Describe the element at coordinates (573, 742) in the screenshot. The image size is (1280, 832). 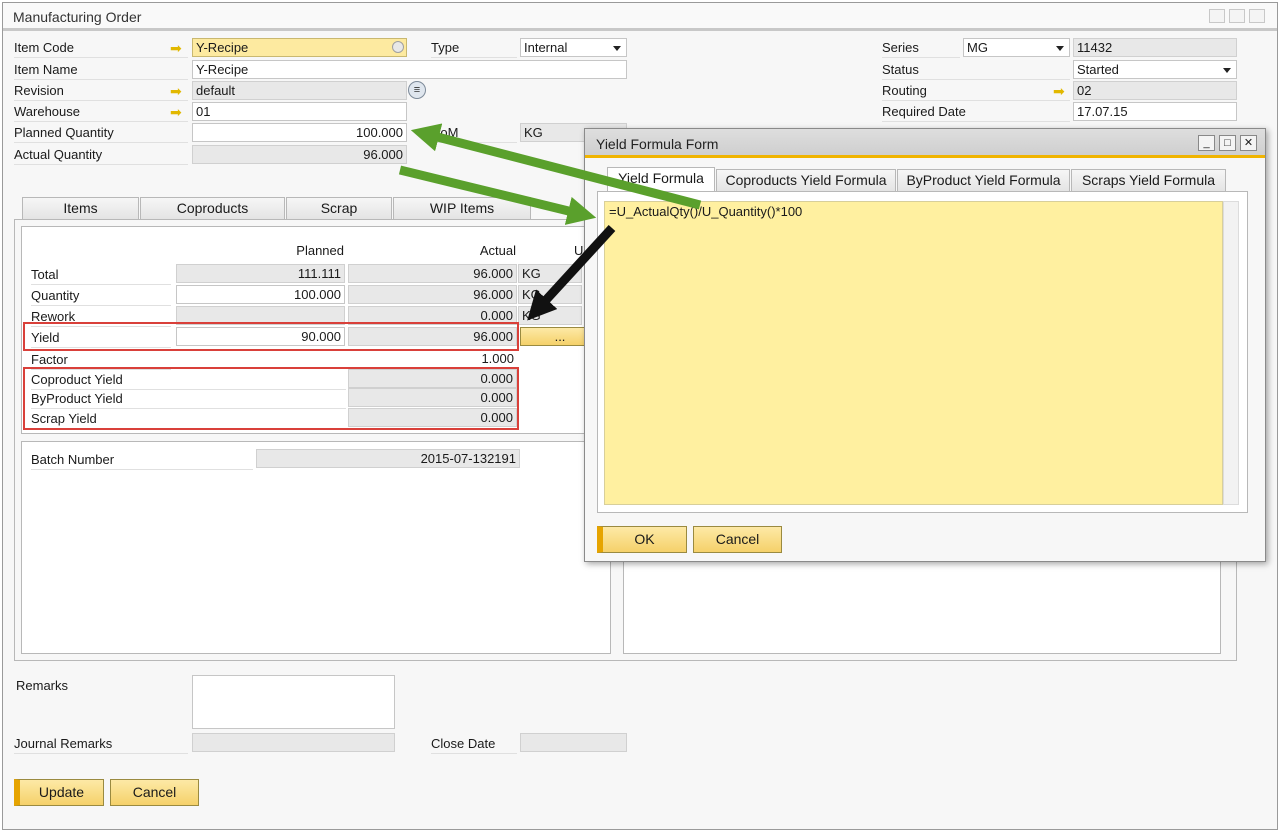
I see `close-date-field` at that location.